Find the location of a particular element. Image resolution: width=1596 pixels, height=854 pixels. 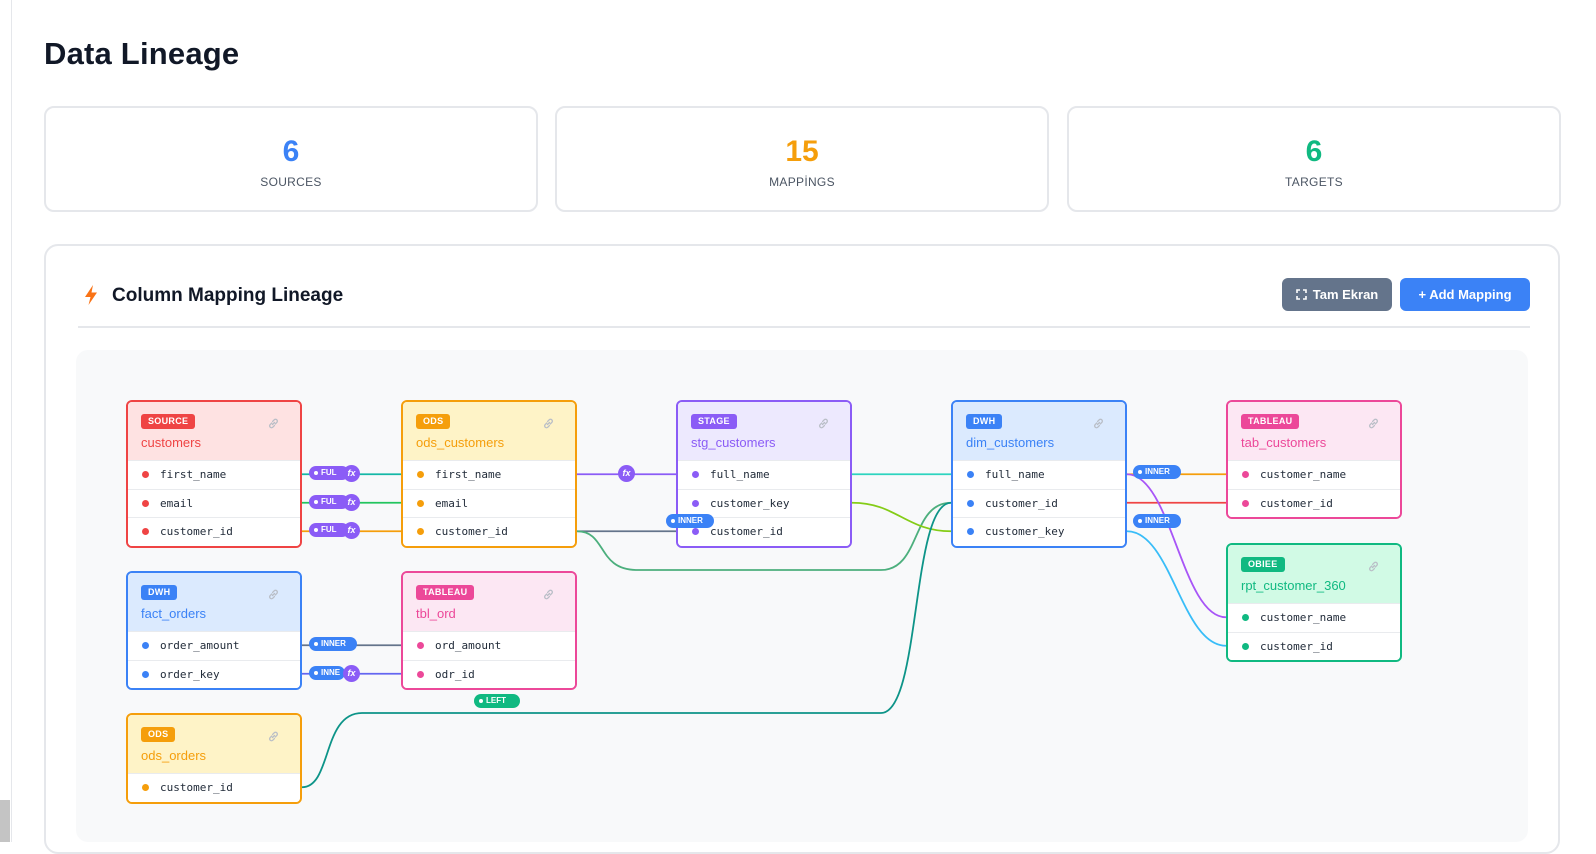

node-header: OBIEE rpt_customer_360 is located at coordinates (1314, 574).